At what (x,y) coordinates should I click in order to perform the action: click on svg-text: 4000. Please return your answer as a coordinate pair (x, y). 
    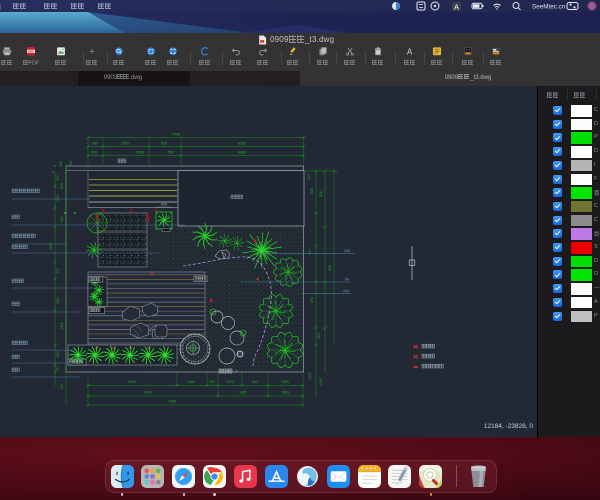
    Looking at the image, I should click on (148, 393).